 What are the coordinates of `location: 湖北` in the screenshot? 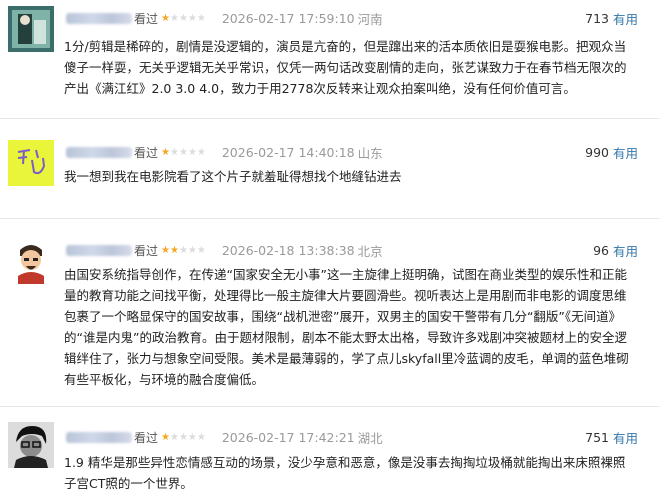 It's located at (370, 438).